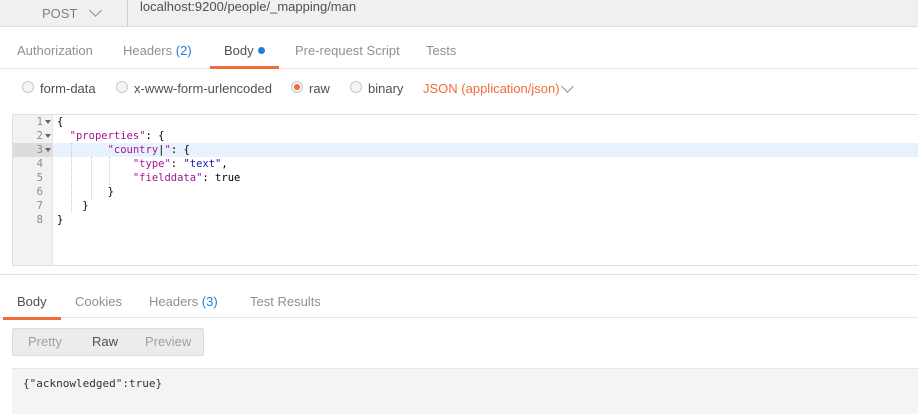  What do you see at coordinates (39, 150) in the screenshot?
I see `line-number: 3` at bounding box center [39, 150].